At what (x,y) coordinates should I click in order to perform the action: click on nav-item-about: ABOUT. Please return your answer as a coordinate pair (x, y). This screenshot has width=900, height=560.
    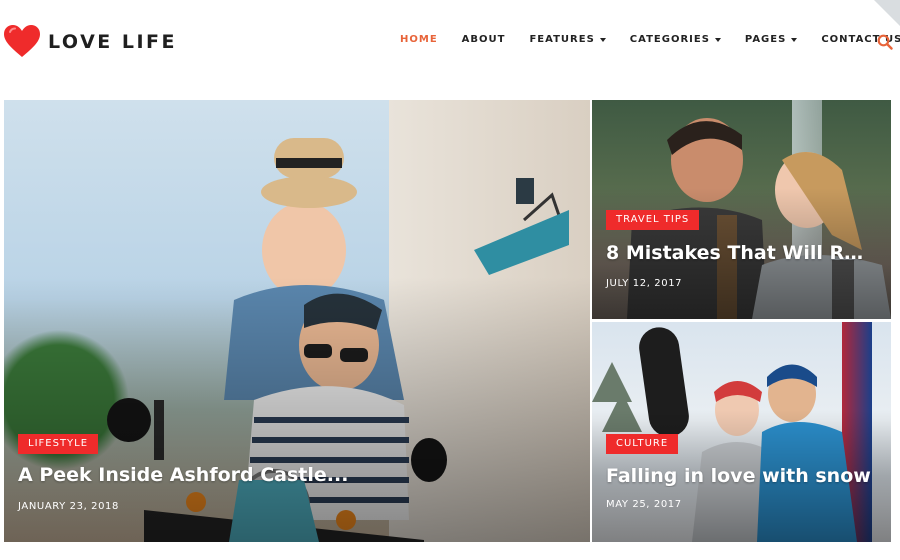
    Looking at the image, I should click on (484, 39).